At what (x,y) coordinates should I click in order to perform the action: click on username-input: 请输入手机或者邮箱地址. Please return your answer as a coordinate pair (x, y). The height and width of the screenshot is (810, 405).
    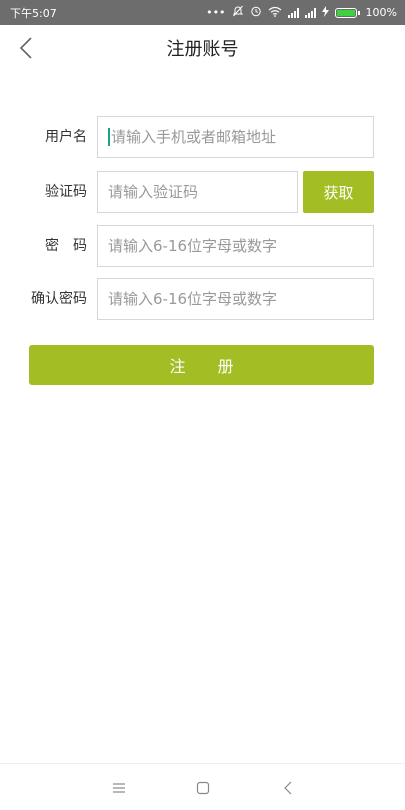
    Looking at the image, I should click on (235, 137).